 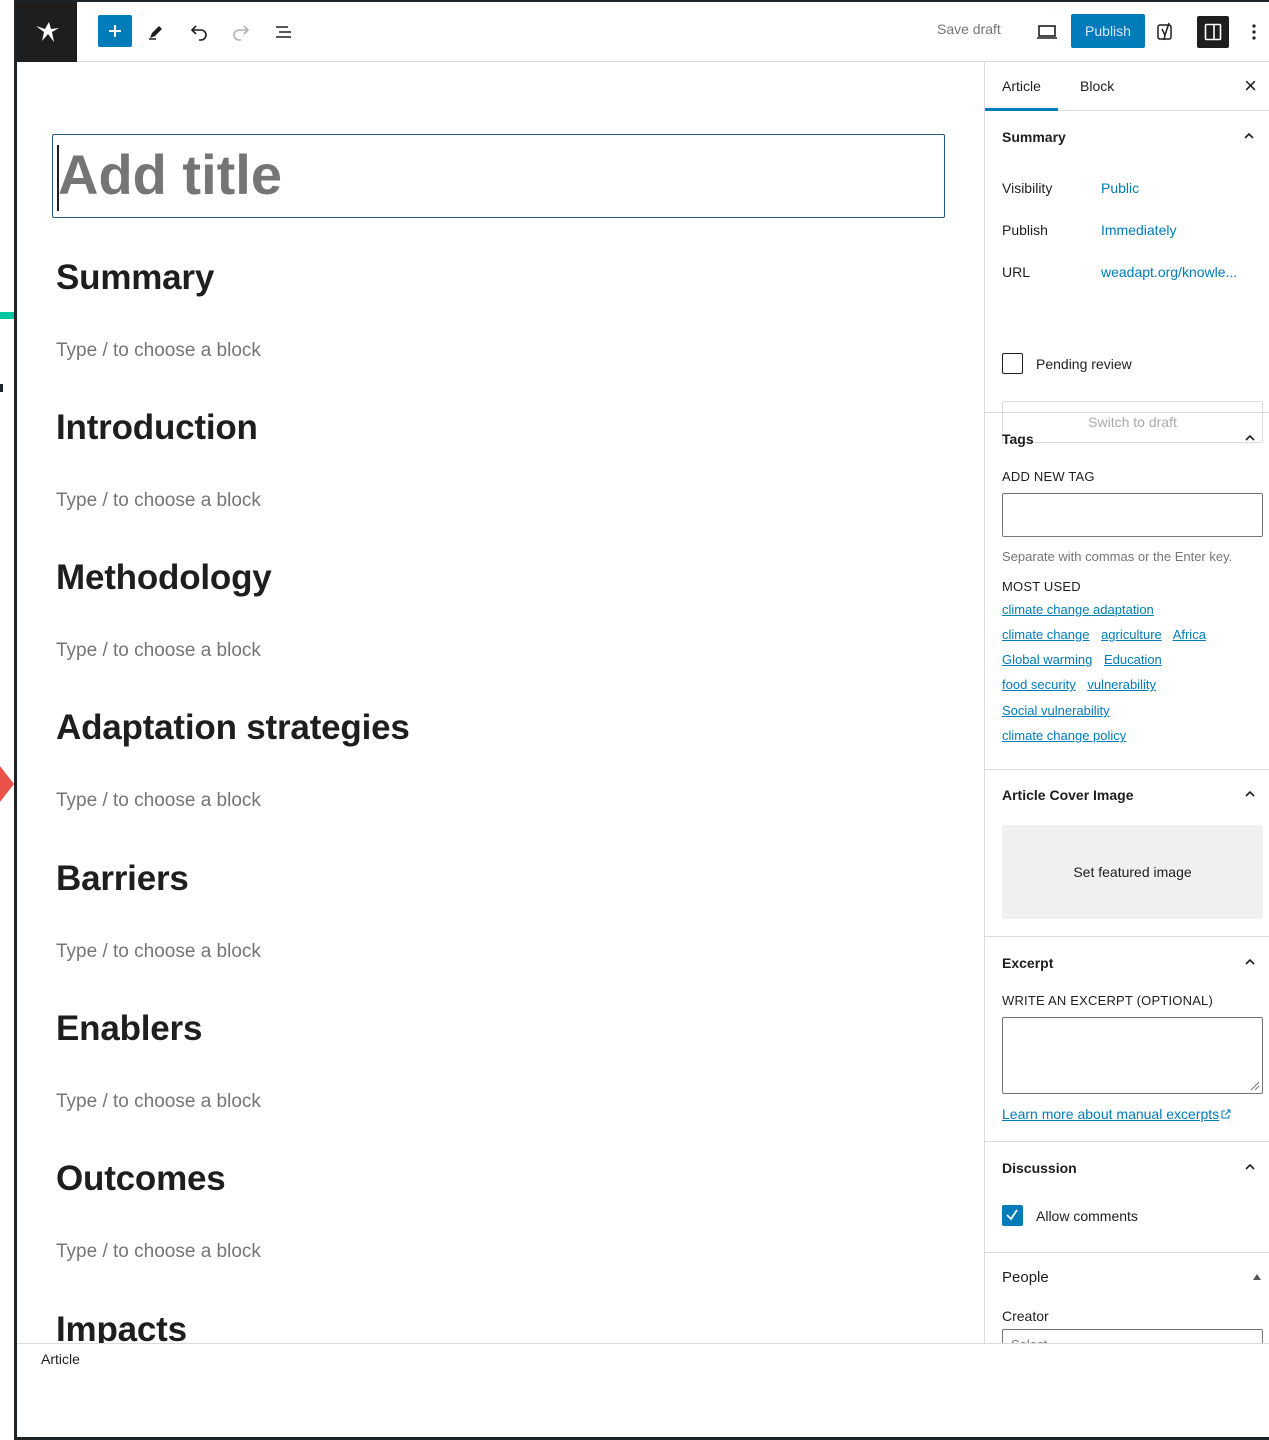 I want to click on heading-block: Impacts, so click(x=121, y=1325).